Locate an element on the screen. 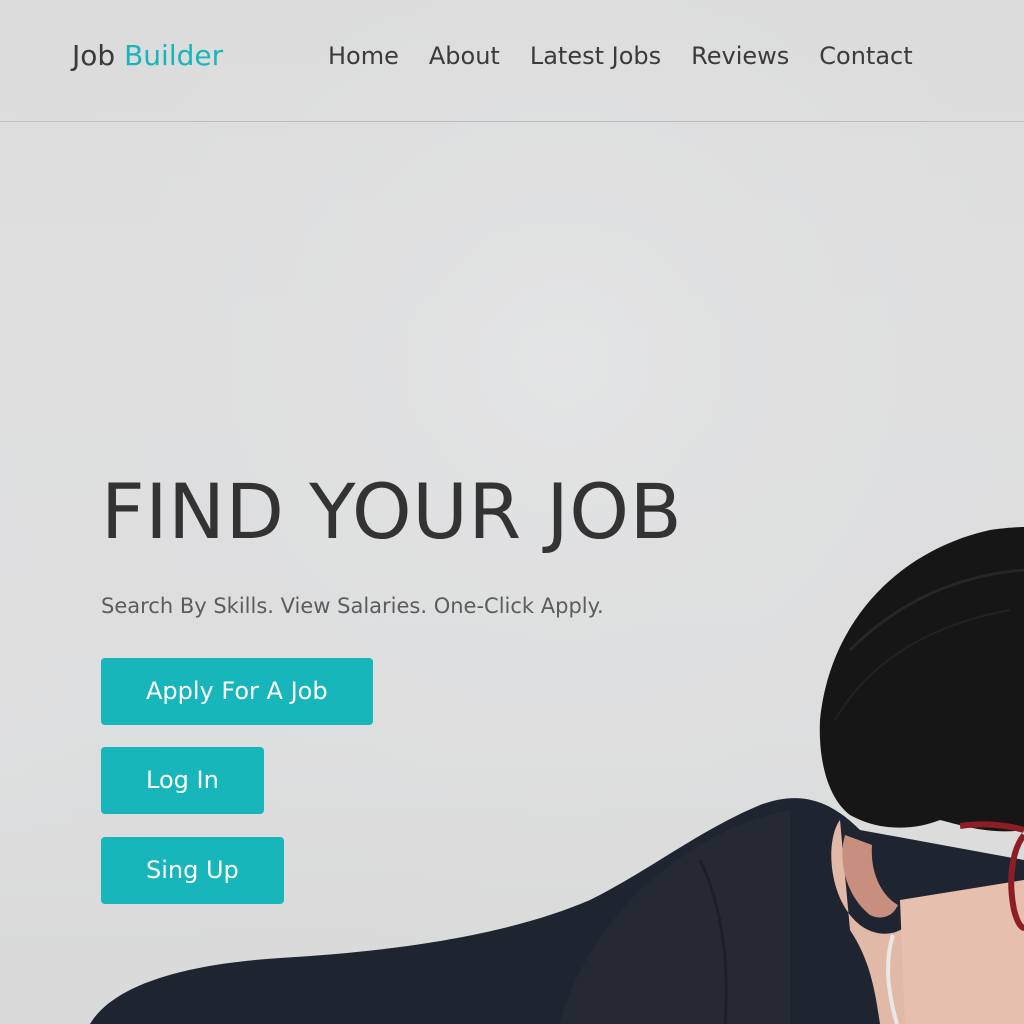  brand-word-job: Job is located at coordinates (94, 55).